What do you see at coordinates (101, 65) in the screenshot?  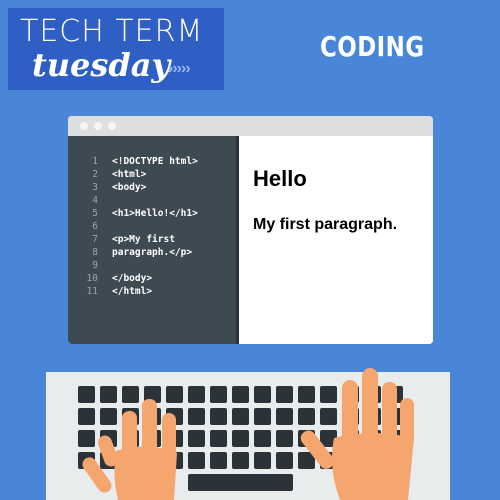 I see `badge-subtitle: tuesday` at bounding box center [101, 65].